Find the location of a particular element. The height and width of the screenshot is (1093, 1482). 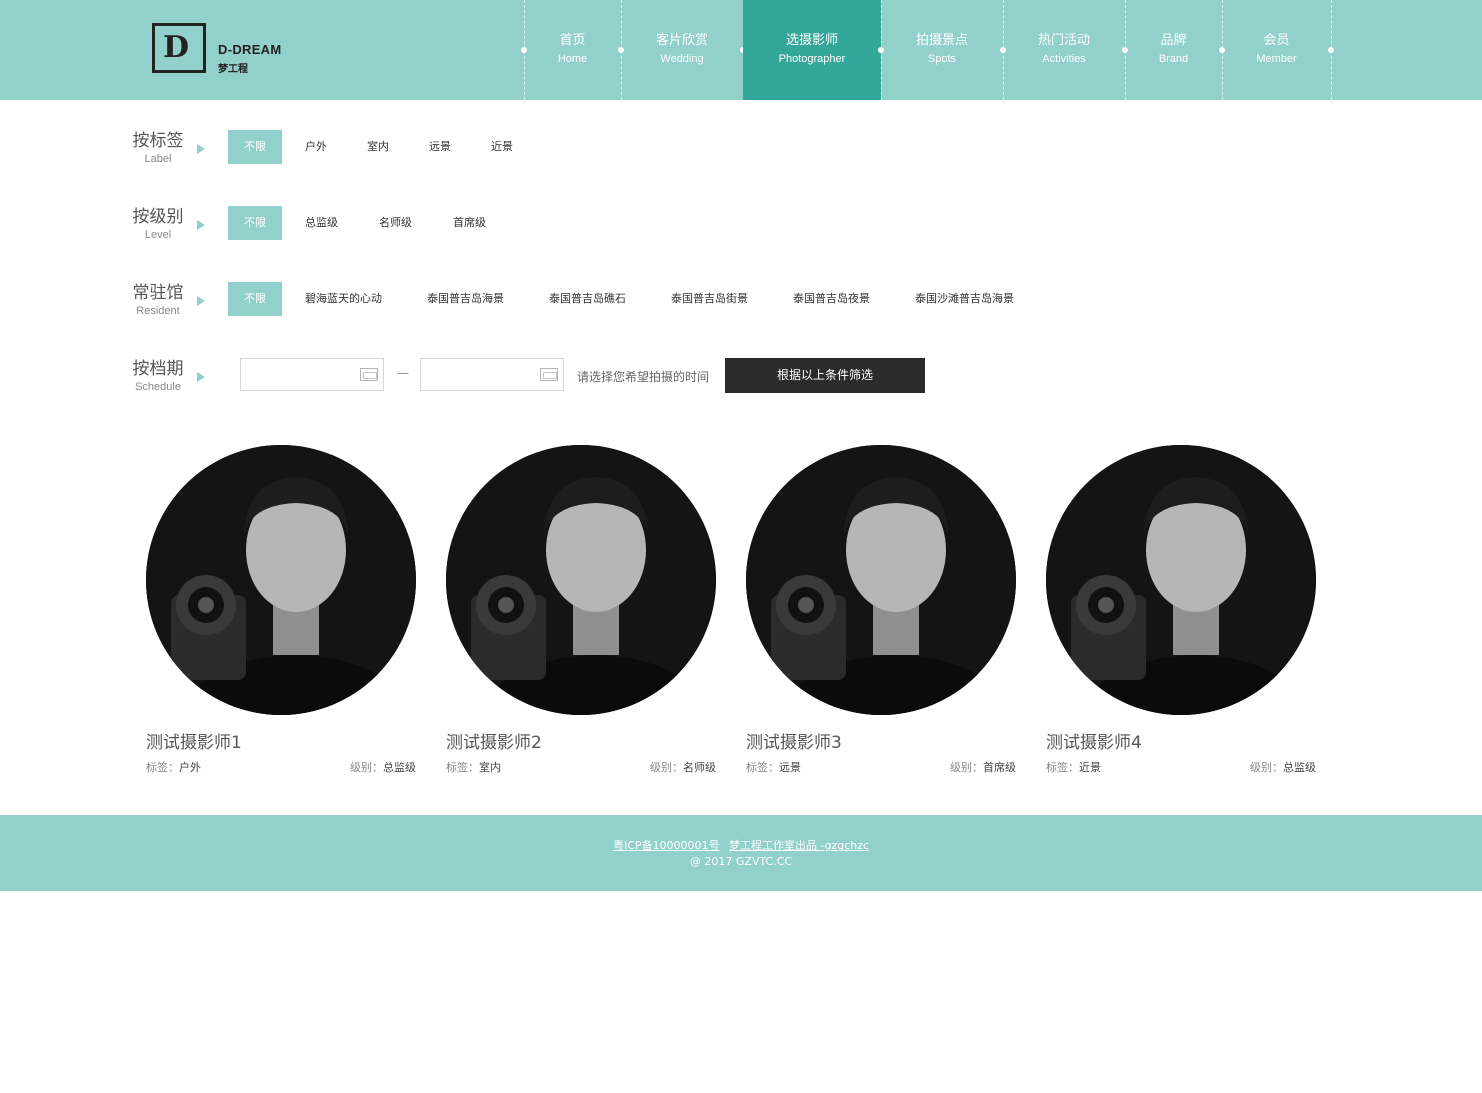

filter-option: 碧海蓝天的心动 is located at coordinates (343, 299).